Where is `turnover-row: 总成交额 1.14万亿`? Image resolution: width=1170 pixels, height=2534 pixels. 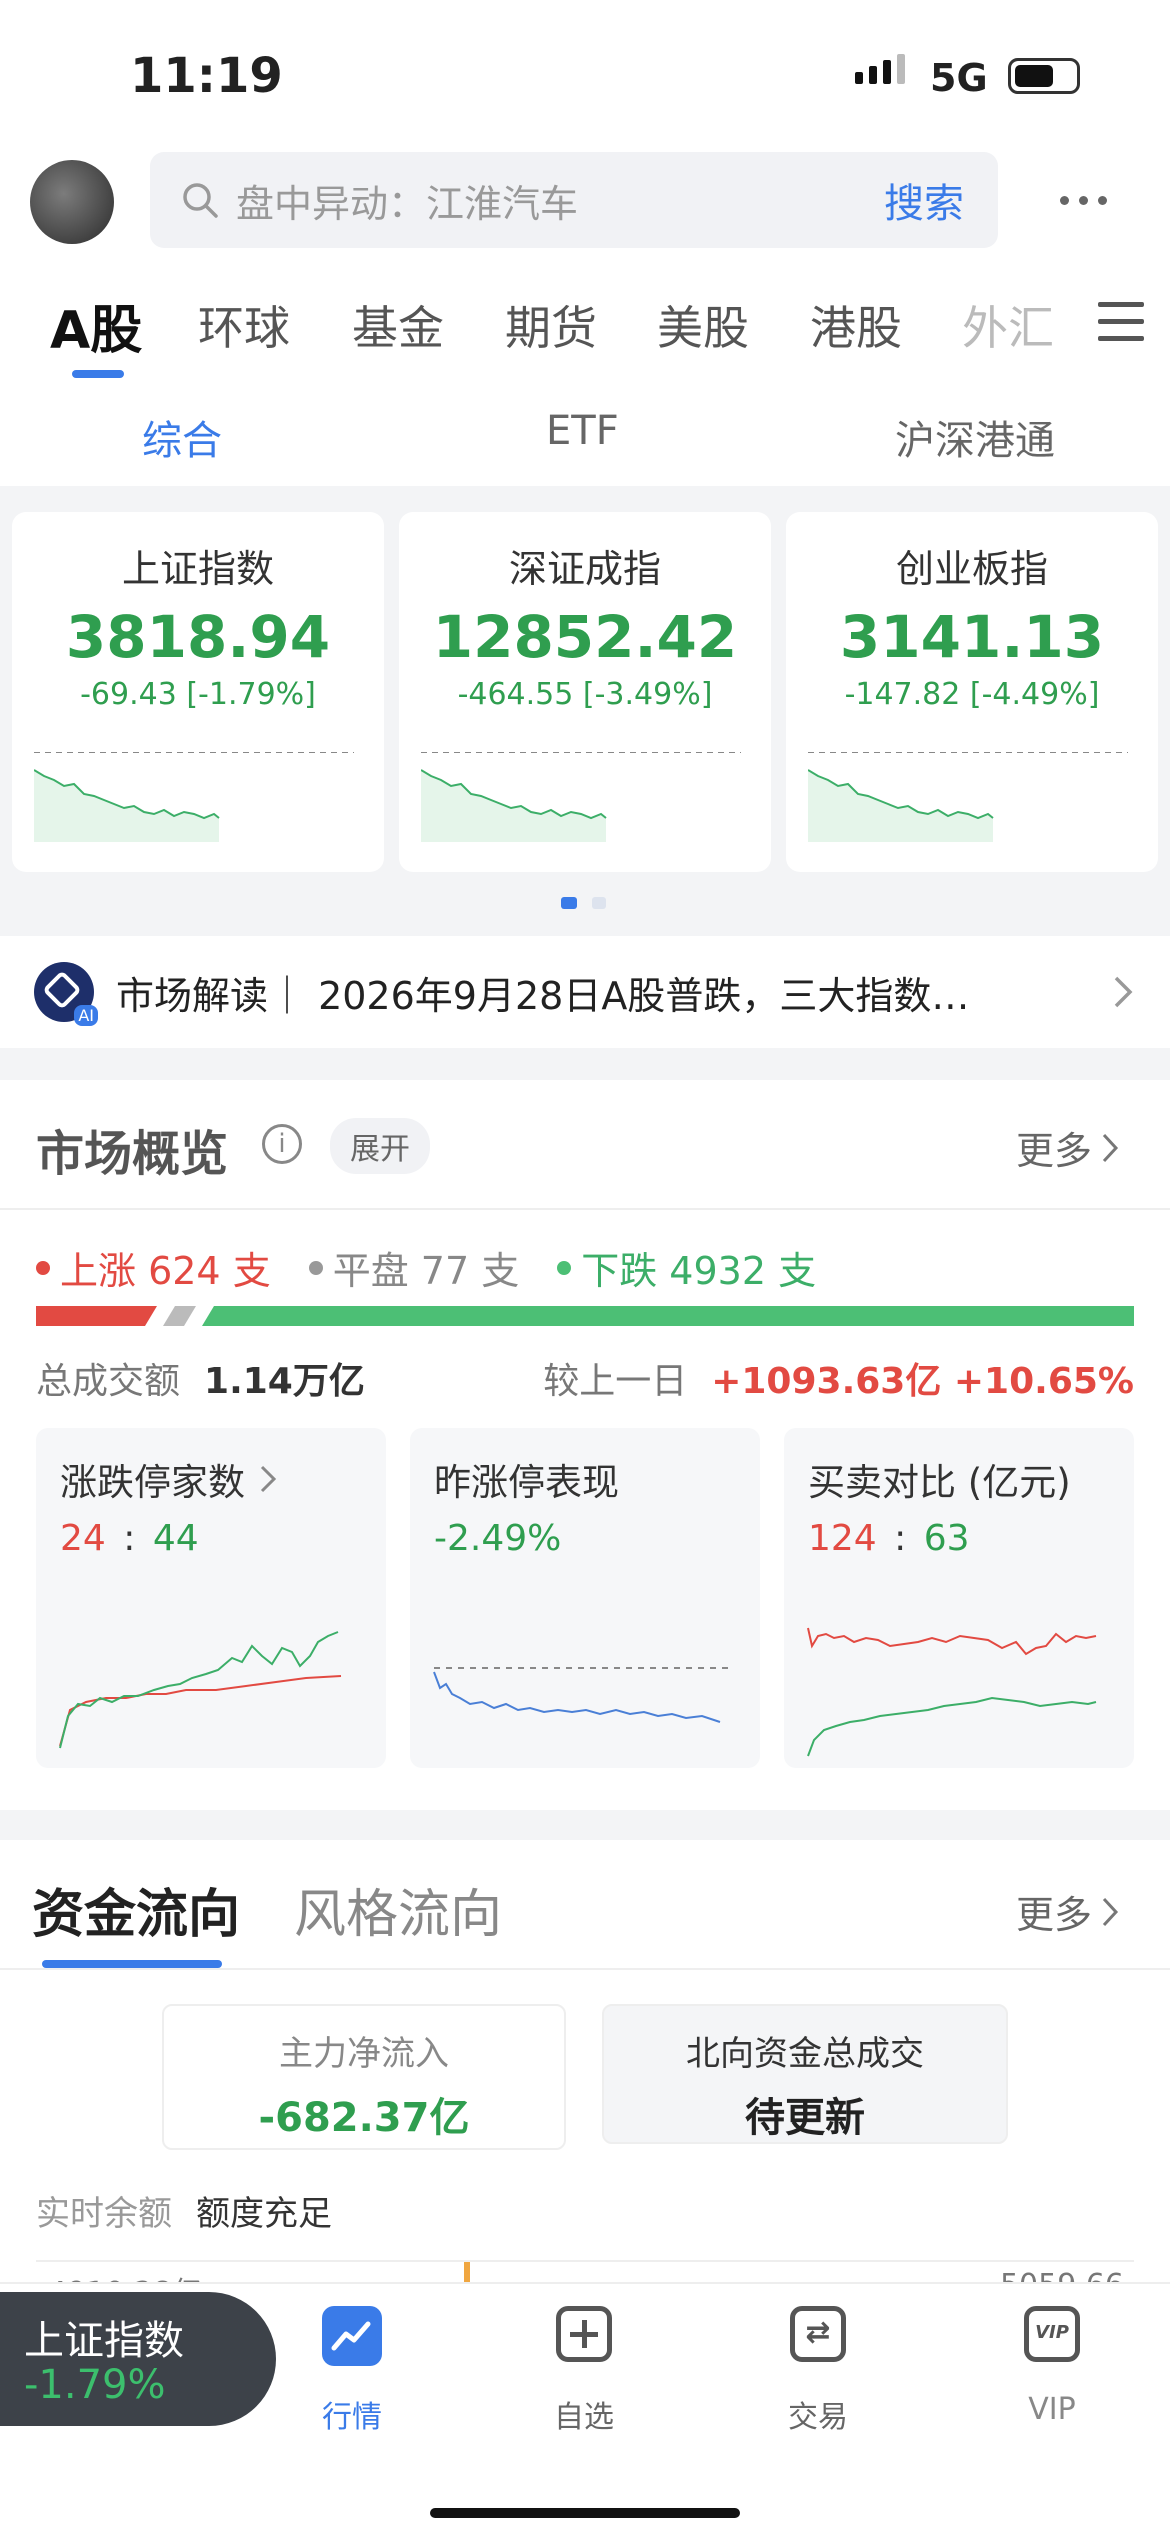
turnover-row: 总成交额 1.14万亿 is located at coordinates (200, 1378).